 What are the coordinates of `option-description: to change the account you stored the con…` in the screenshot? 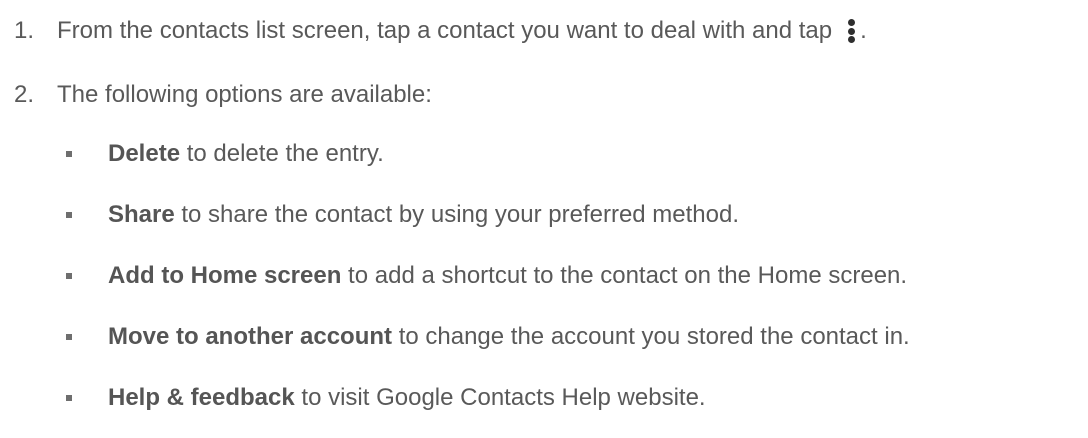 It's located at (651, 336).